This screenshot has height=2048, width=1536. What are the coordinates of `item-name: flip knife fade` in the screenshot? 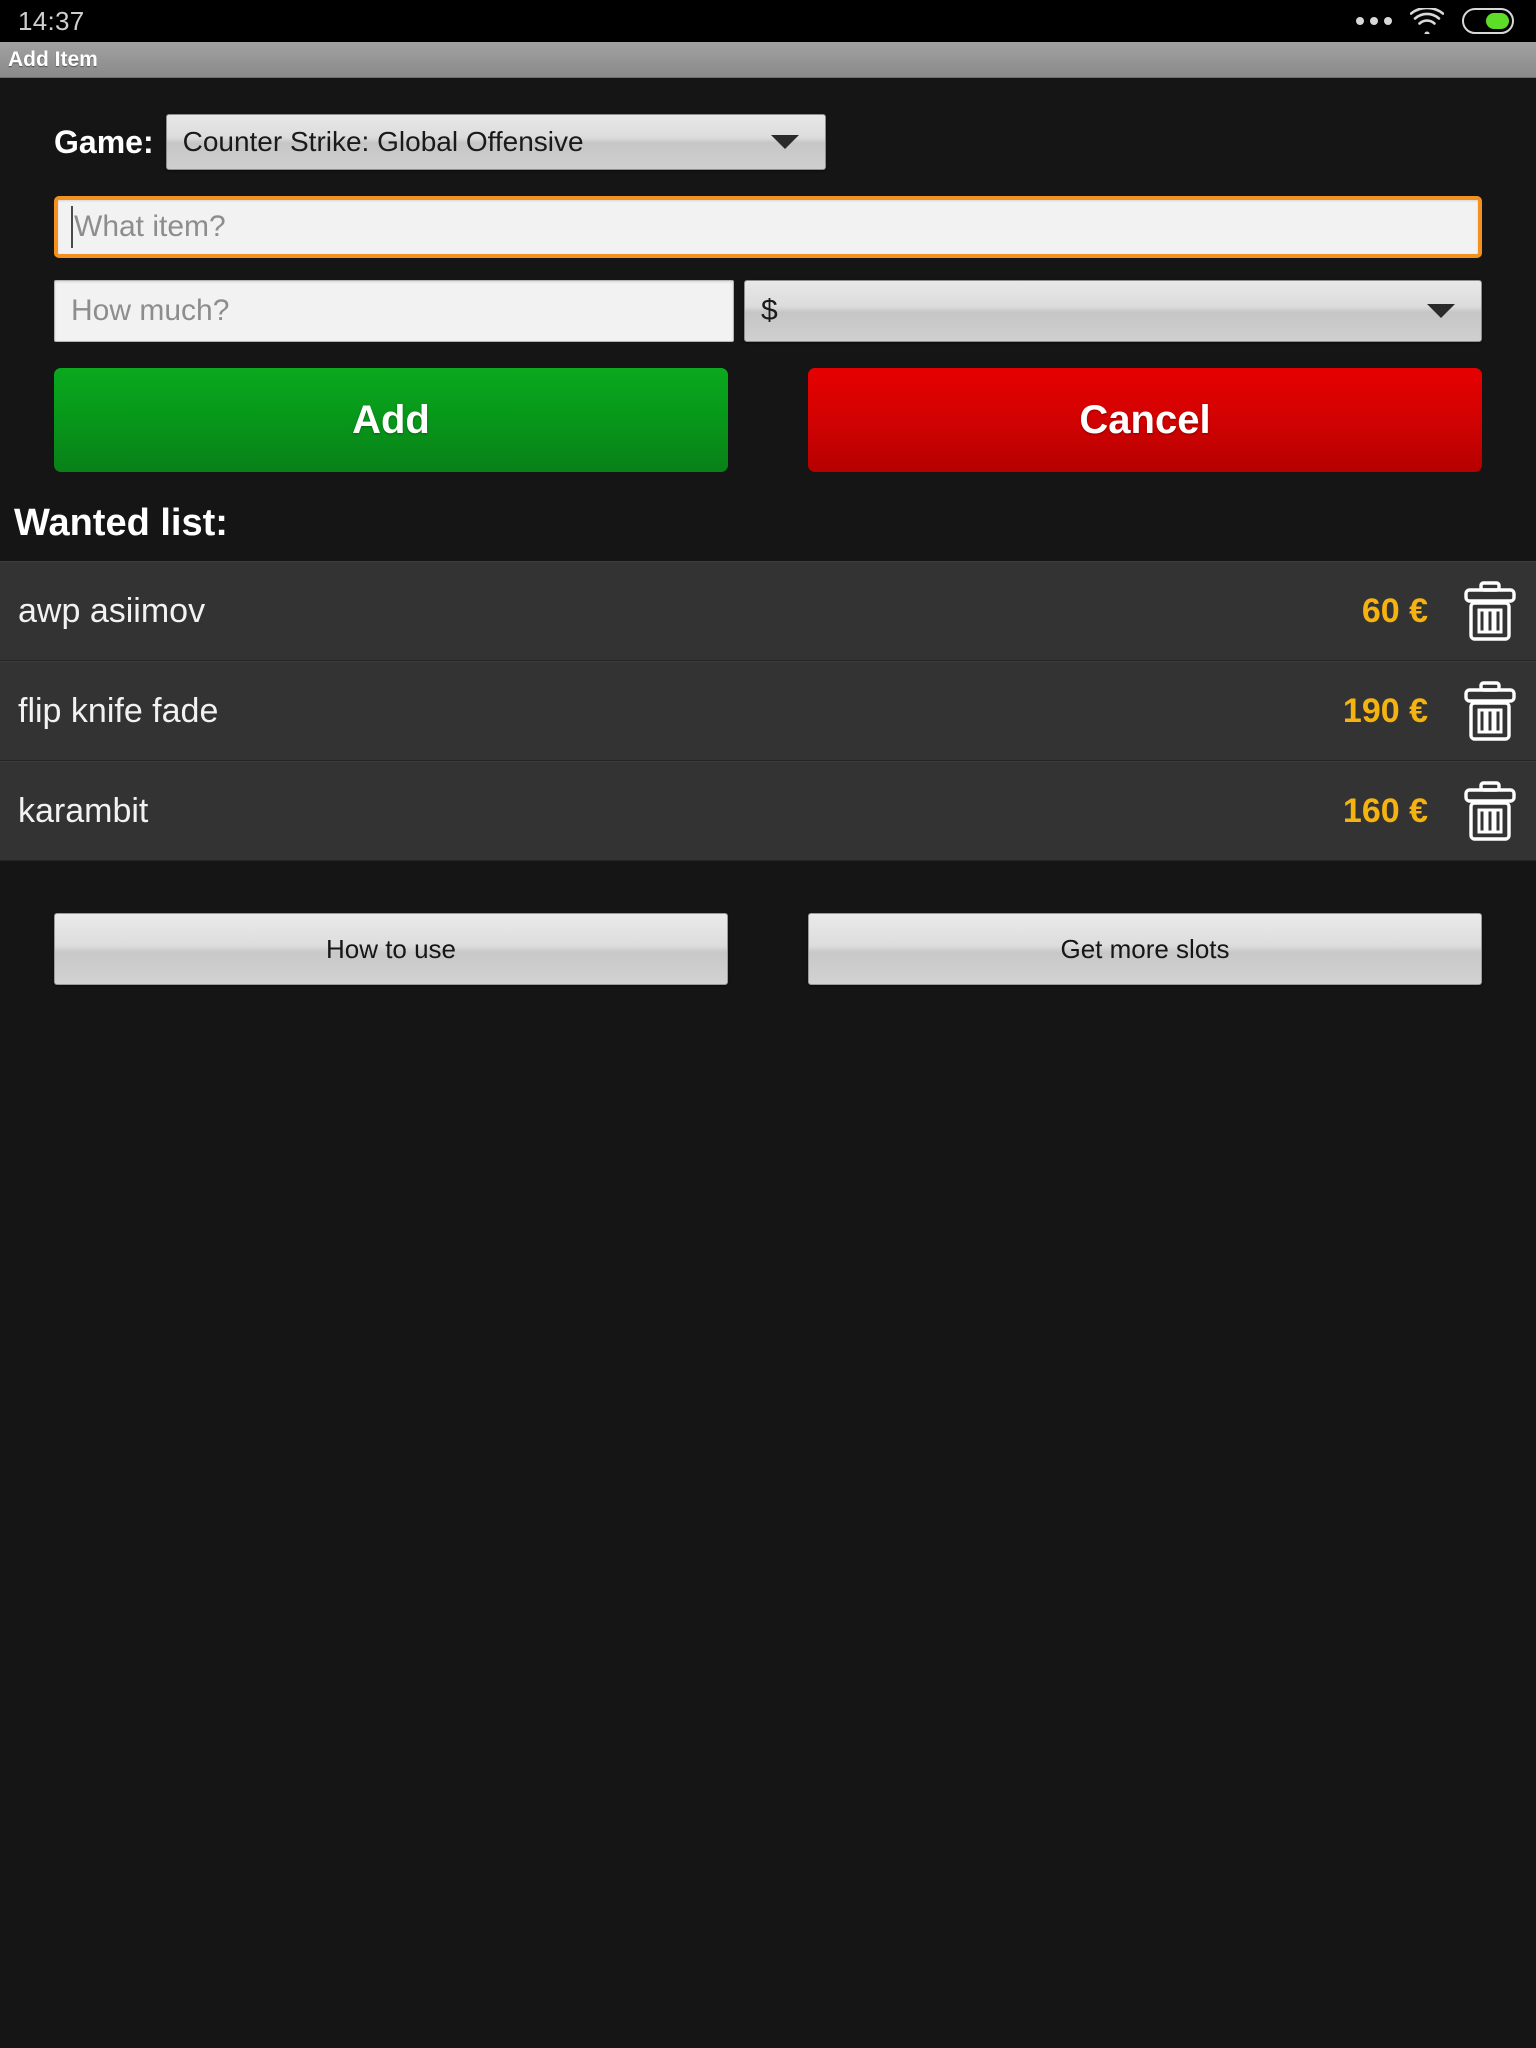 It's located at (118, 710).